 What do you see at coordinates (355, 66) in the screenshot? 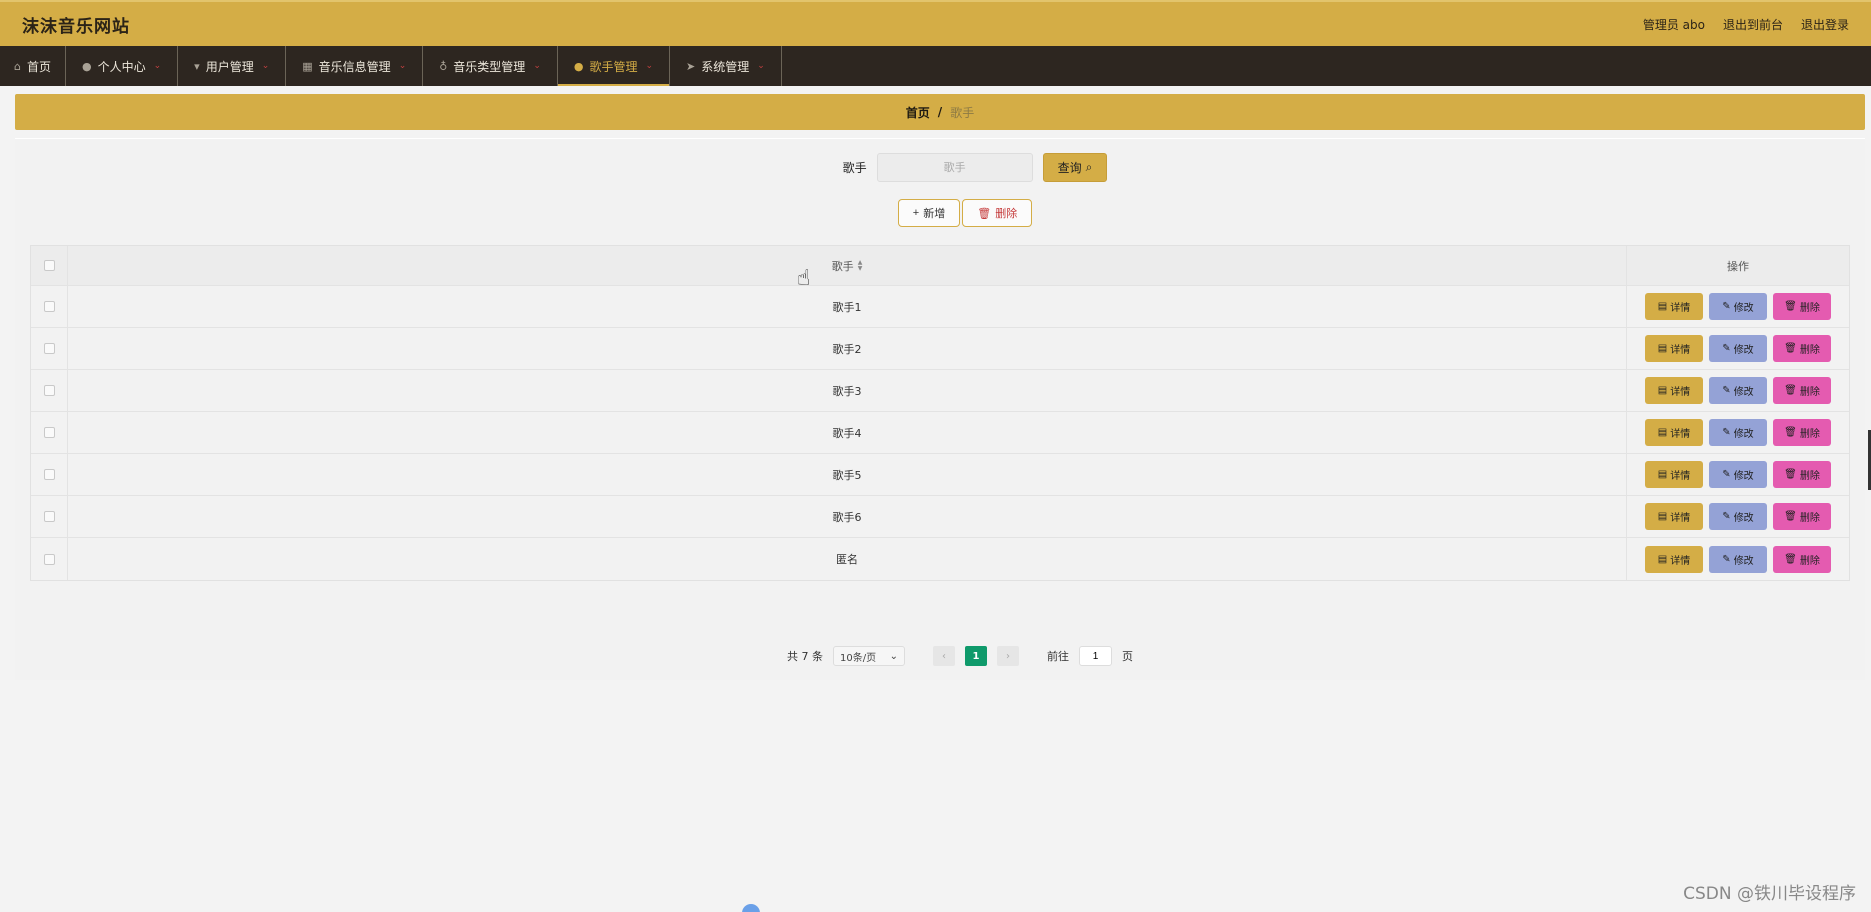
I see `nav-item-music-info-management: ▦ 音乐信息管理 ⌄` at bounding box center [355, 66].